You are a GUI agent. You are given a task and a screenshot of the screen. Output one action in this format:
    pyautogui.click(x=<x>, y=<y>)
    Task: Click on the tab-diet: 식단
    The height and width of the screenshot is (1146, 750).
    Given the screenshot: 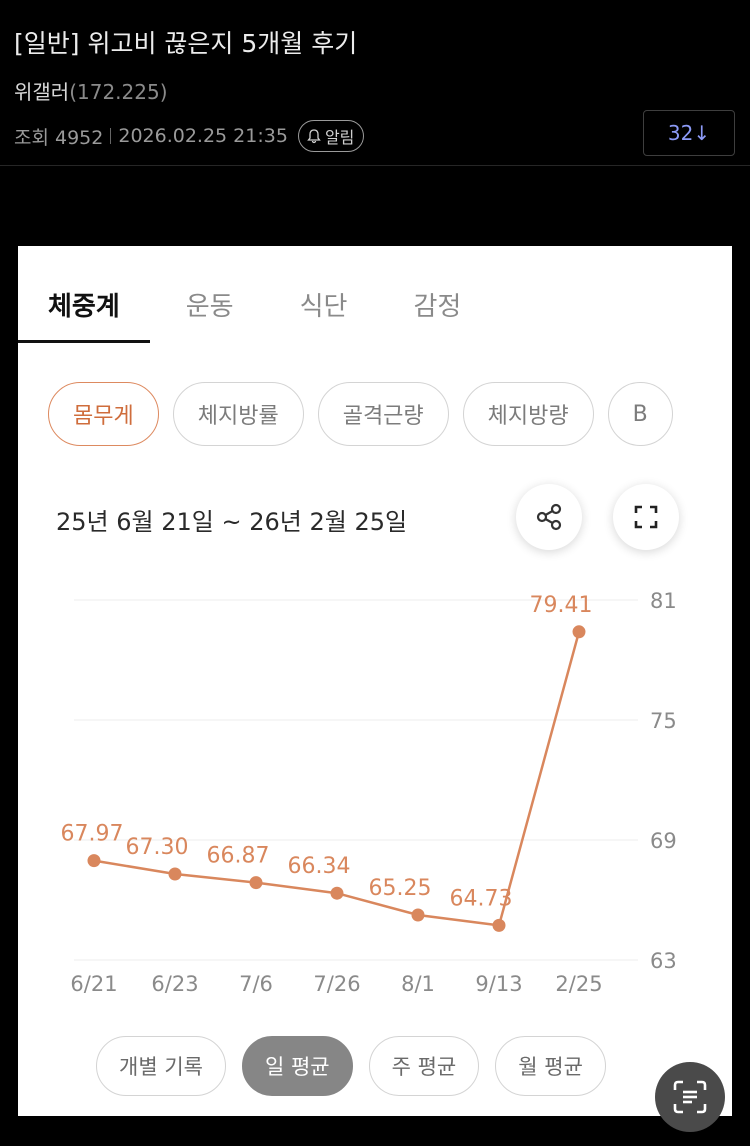 What is the action you would take?
    pyautogui.click(x=324, y=314)
    